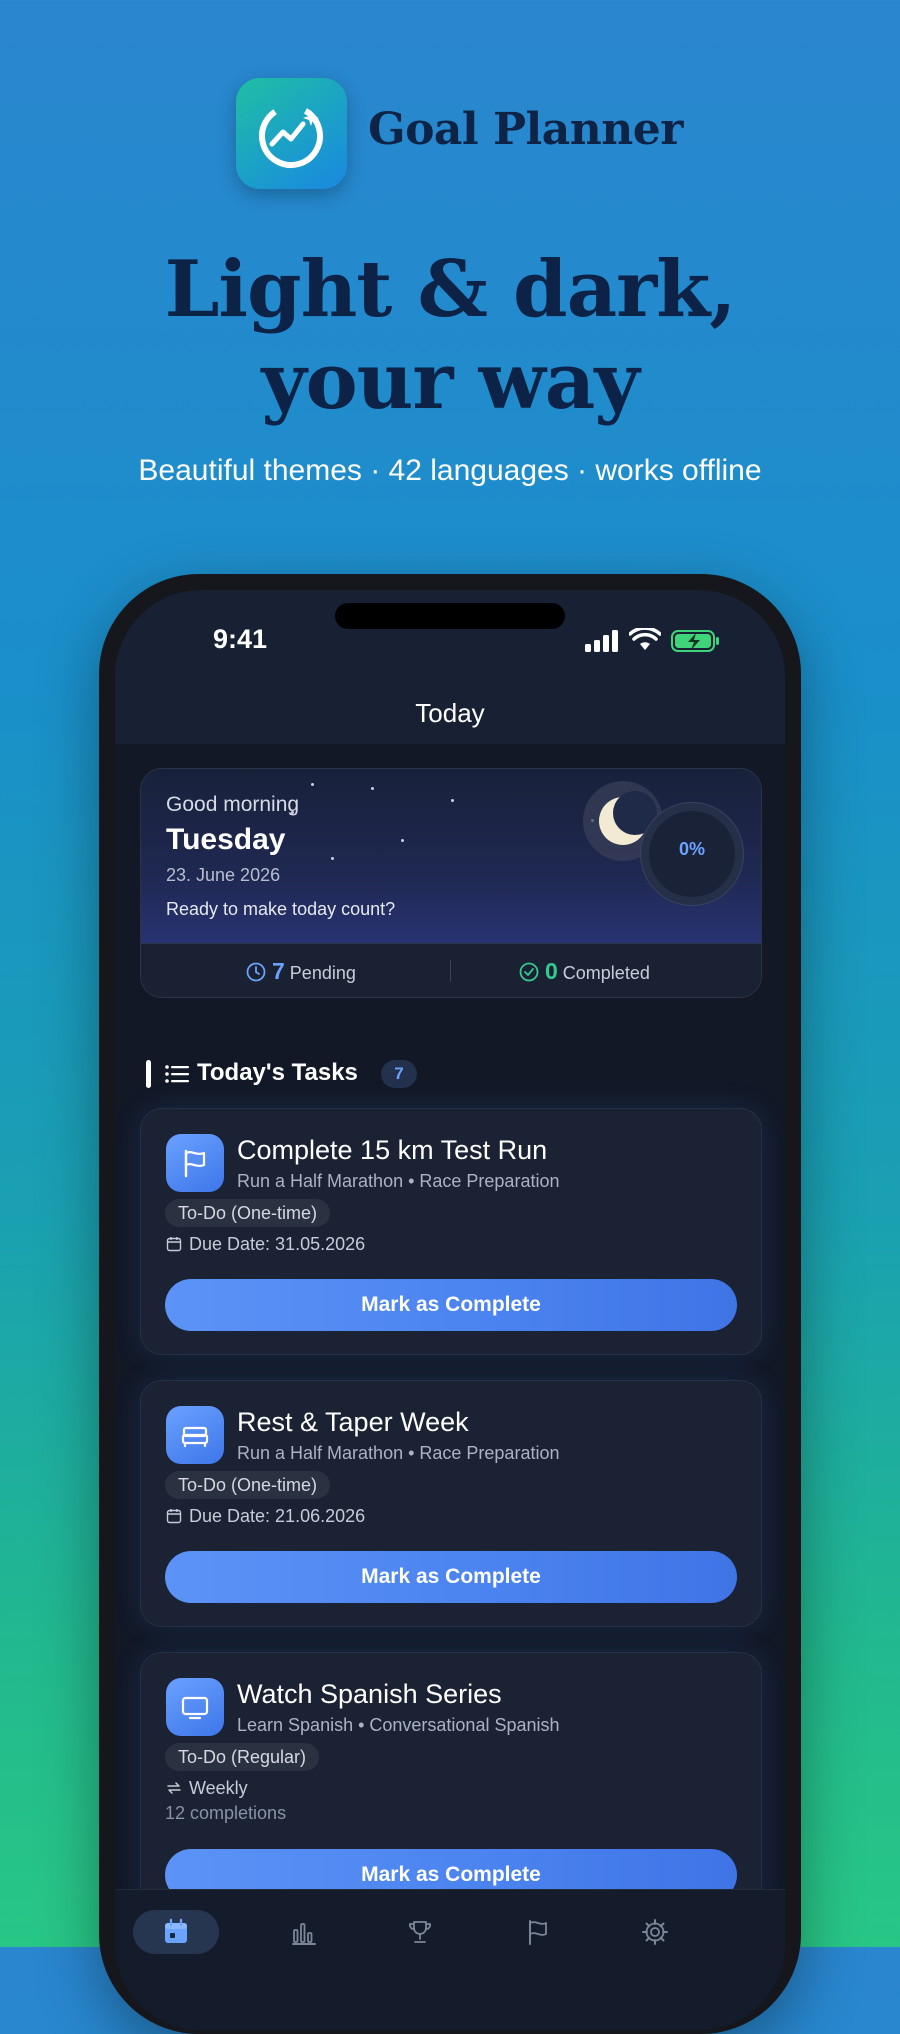 The width and height of the screenshot is (900, 2034). I want to click on task-count-badge: 7, so click(399, 1074).